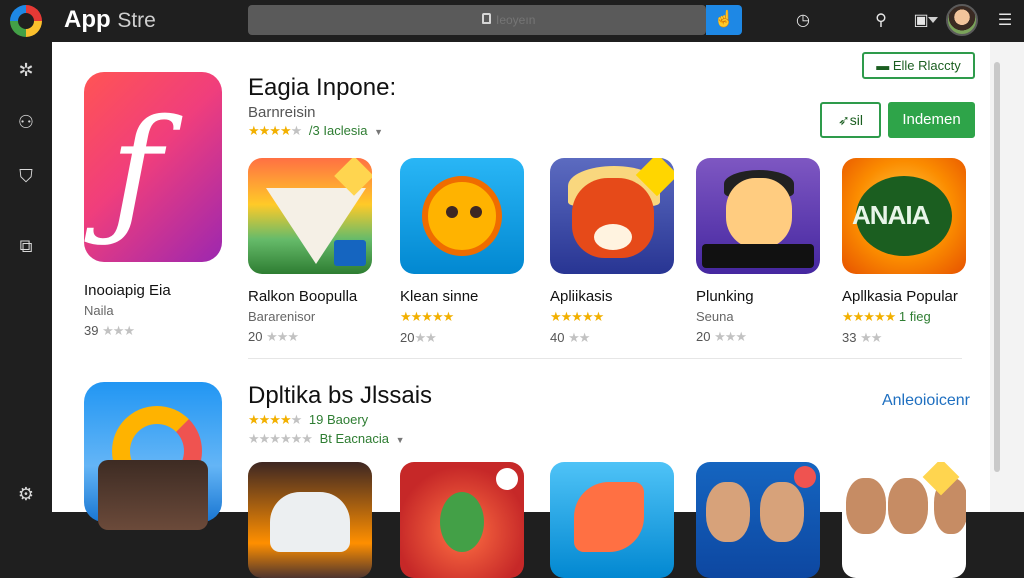  I want to click on sidebar: ✲ ⚇ ⛉ ⧉ ⚙, so click(26, 277).